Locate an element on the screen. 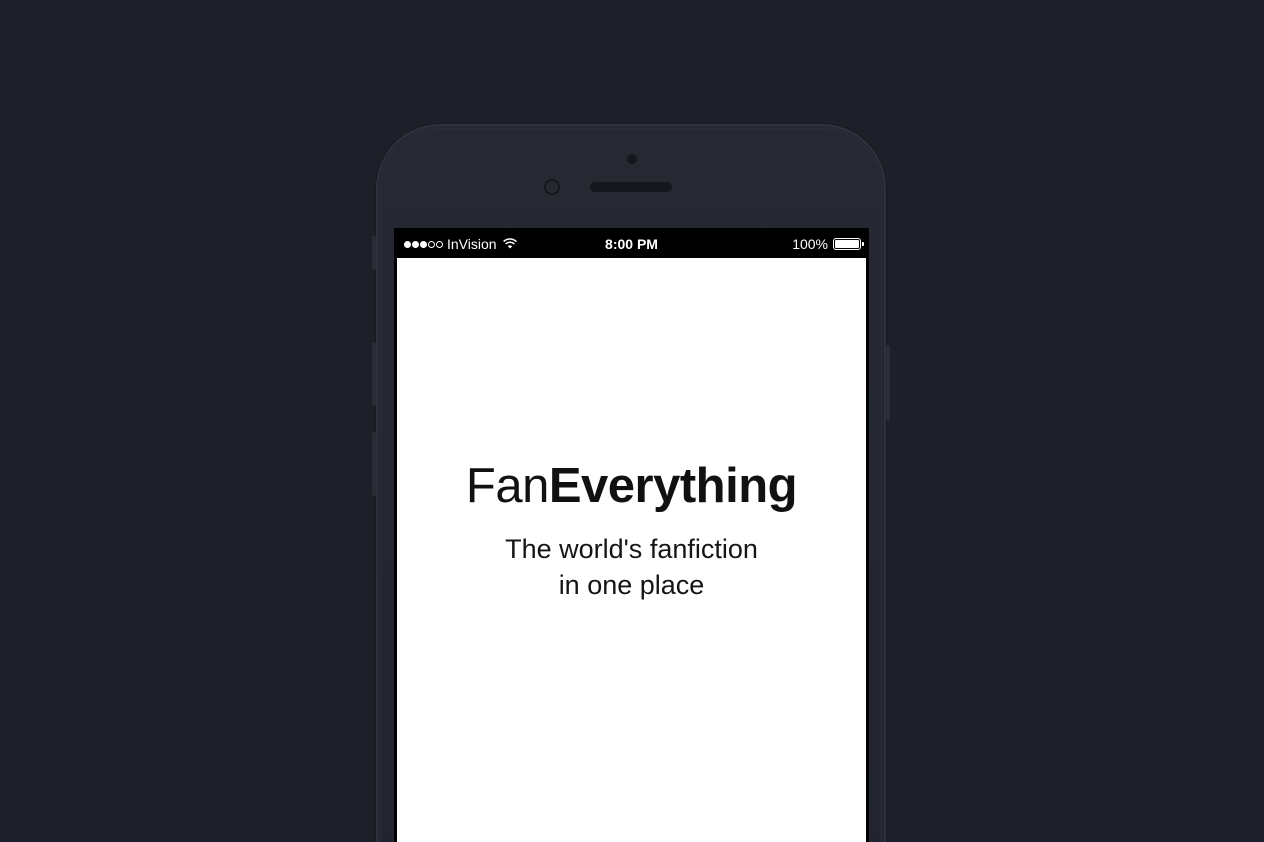 The height and width of the screenshot is (842, 1264). brand-prefix: Fan is located at coordinates (507, 486).